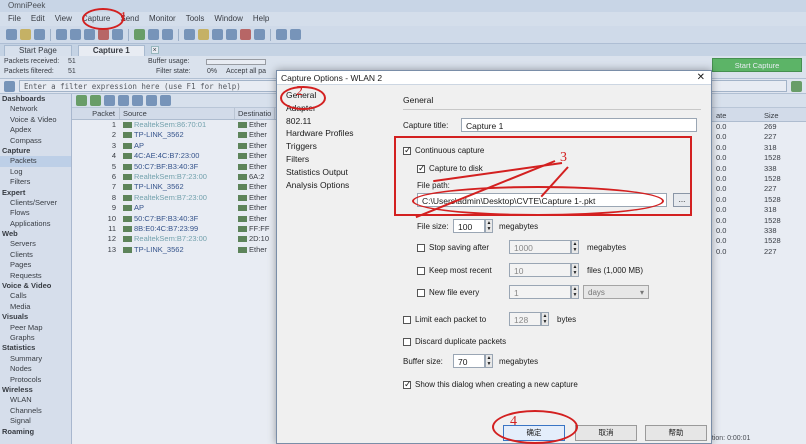 Image resolution: width=806 pixels, height=444 pixels. I want to click on new-file-spinner: ▲ ▼, so click(575, 292).